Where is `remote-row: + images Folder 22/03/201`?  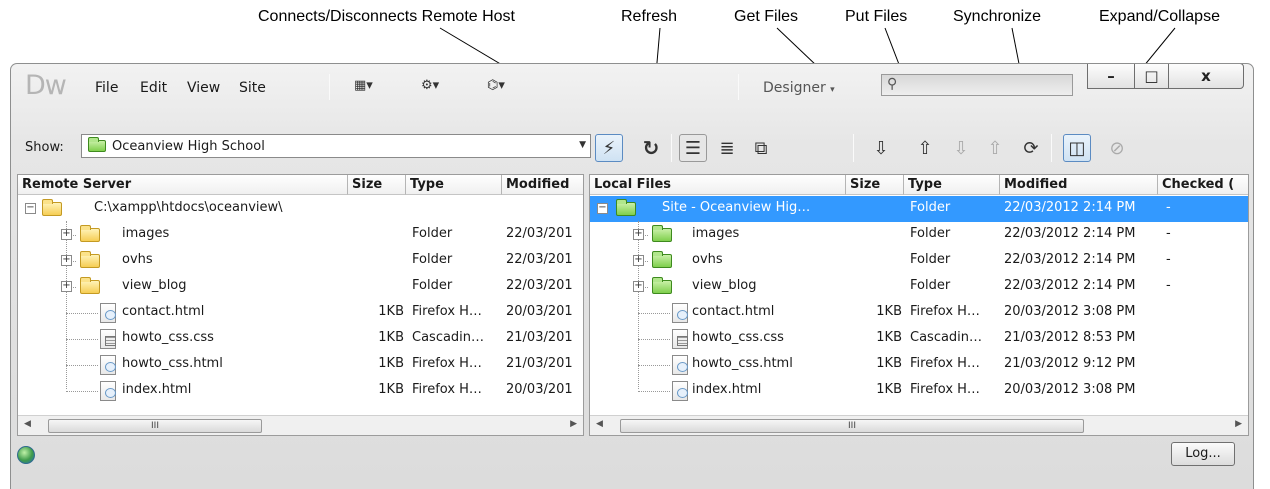
remote-row: + images Folder 22/03/201 is located at coordinates (300, 235).